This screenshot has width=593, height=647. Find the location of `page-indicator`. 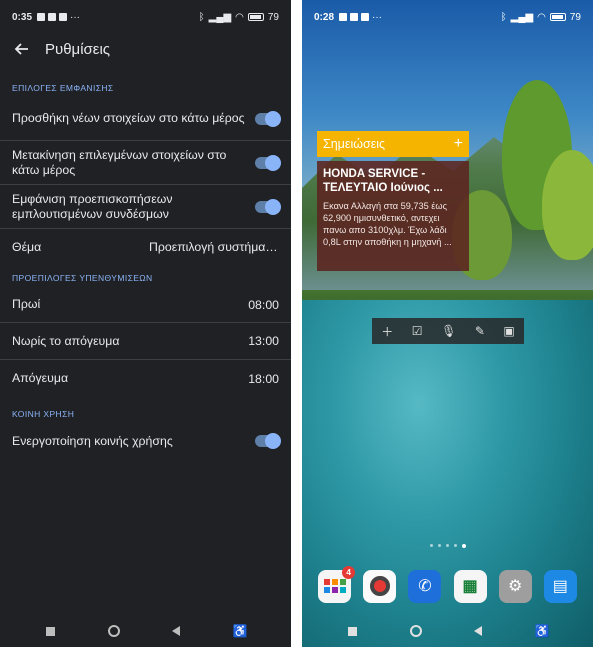

page-indicator is located at coordinates (447, 546).